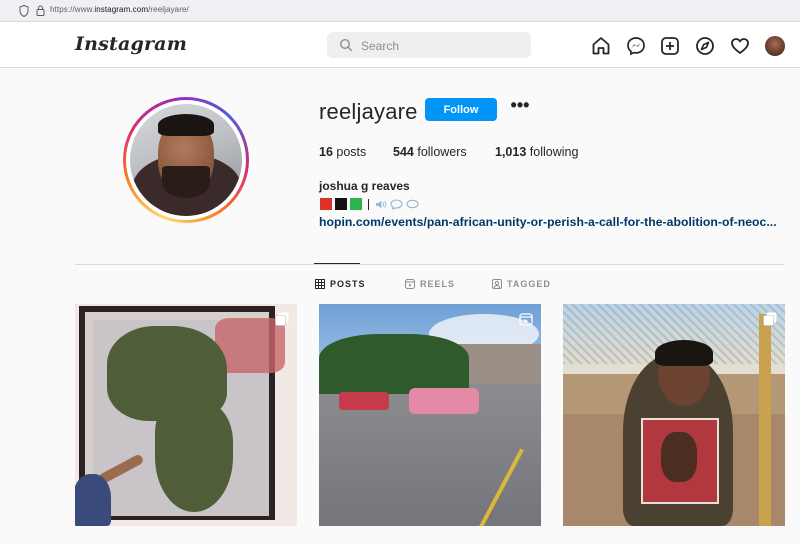  What do you see at coordinates (412, 203) in the screenshot?
I see `thought-bubble-icon` at bounding box center [412, 203].